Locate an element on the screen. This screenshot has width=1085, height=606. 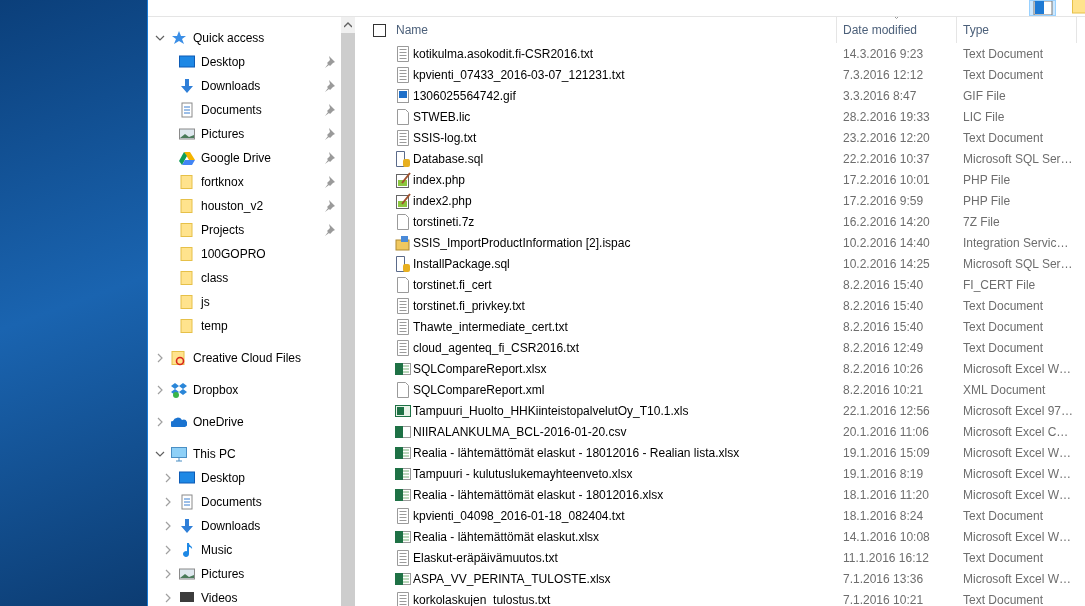
file-row: torstineti.7z 16.2.2016 14:20 7Z File is located at coordinates (729, 221).